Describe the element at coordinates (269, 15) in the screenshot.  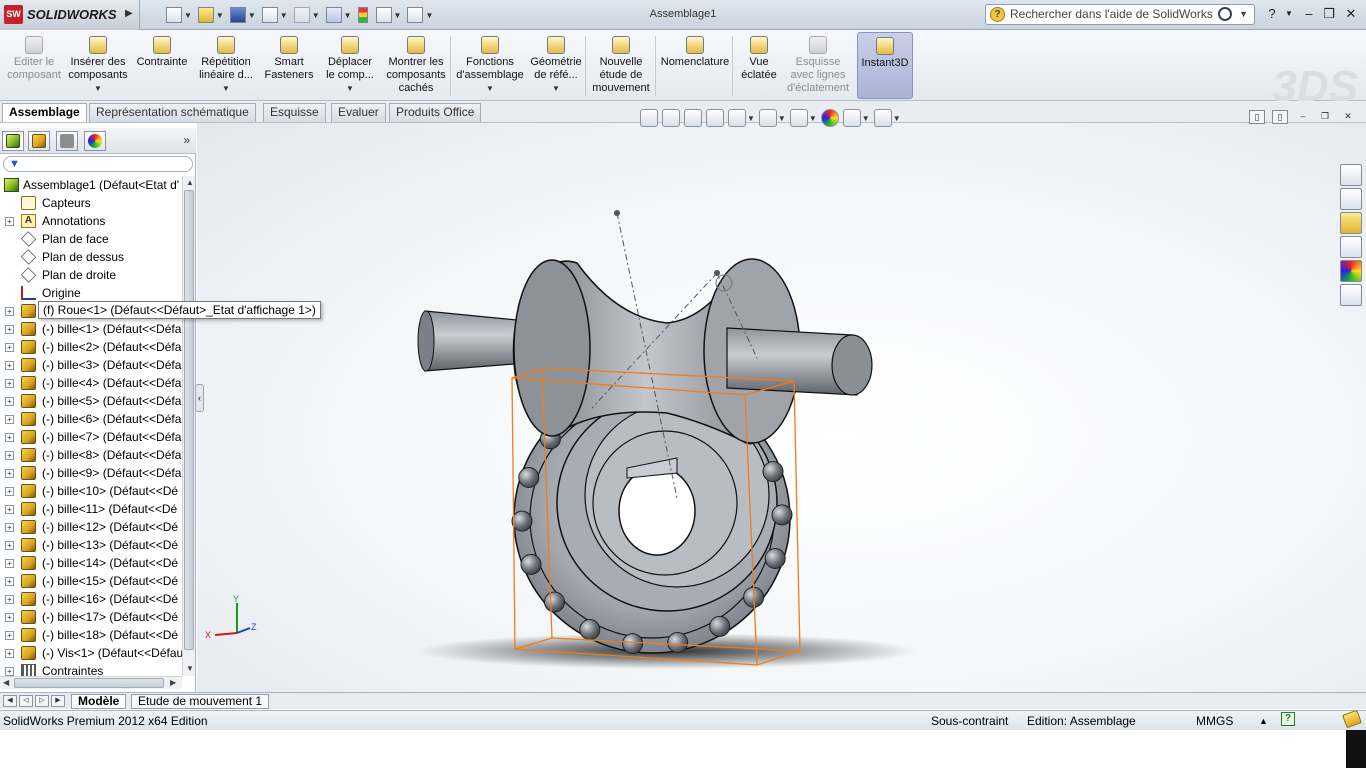
I see `print-icon` at that location.